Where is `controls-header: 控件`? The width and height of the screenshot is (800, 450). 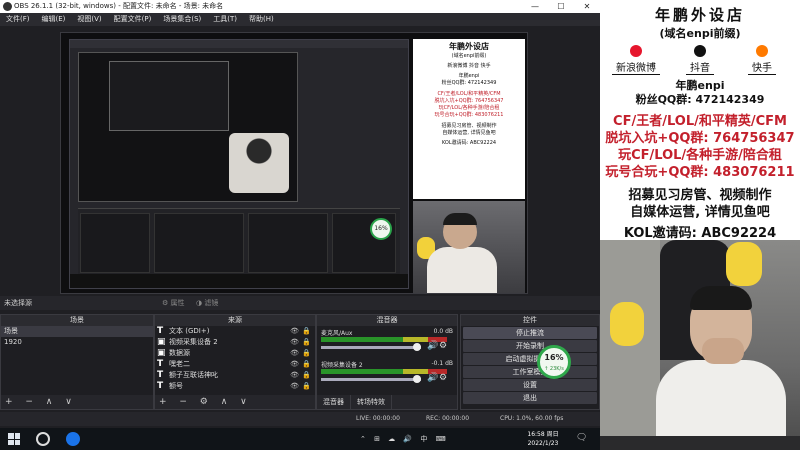
controls-header: 控件 is located at coordinates (530, 320).